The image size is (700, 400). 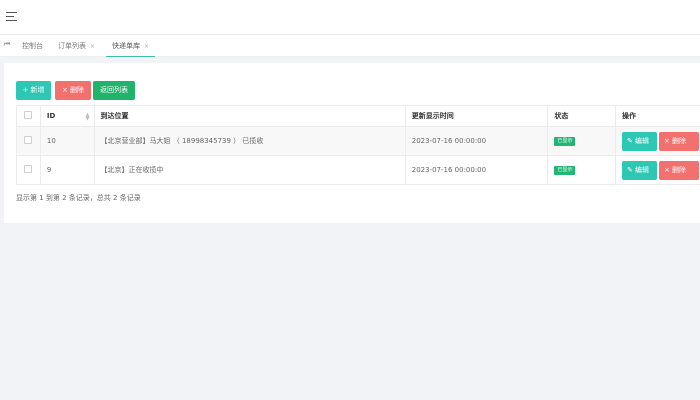 I want to click on tab-label: 订单列表, so click(x=72, y=46).